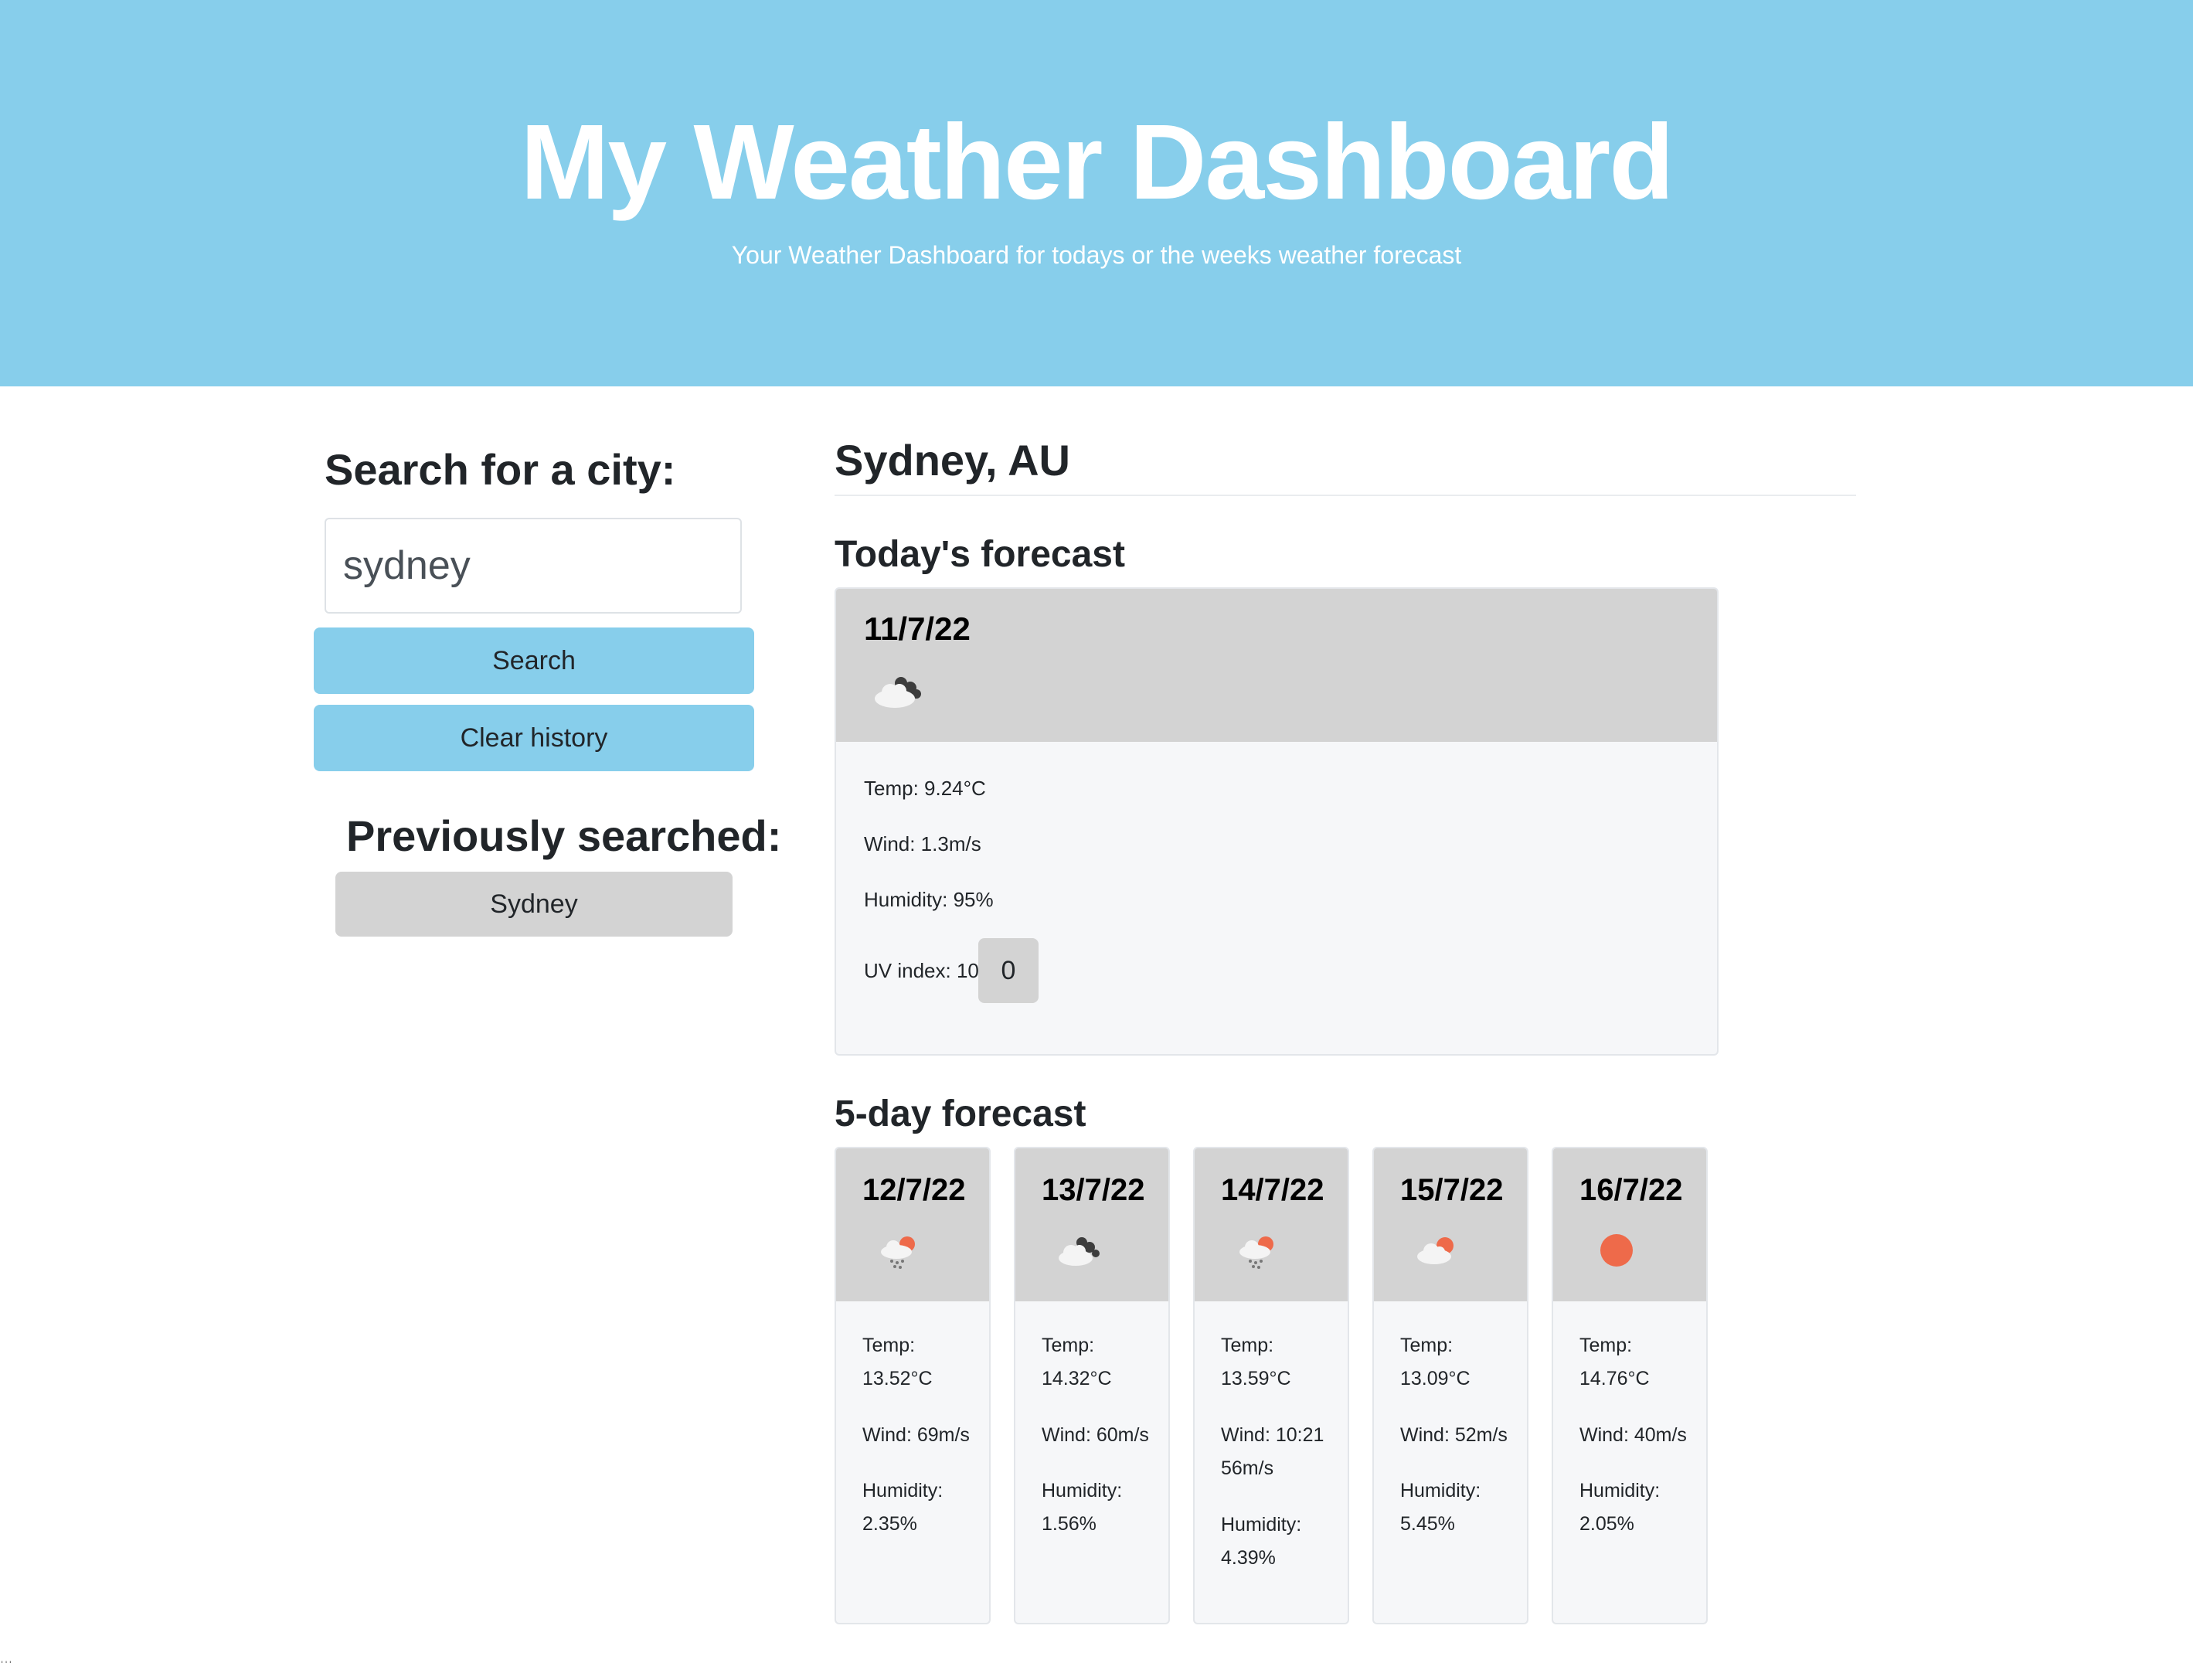  I want to click on today-forecast-heading: Today's forecast, so click(980, 554).